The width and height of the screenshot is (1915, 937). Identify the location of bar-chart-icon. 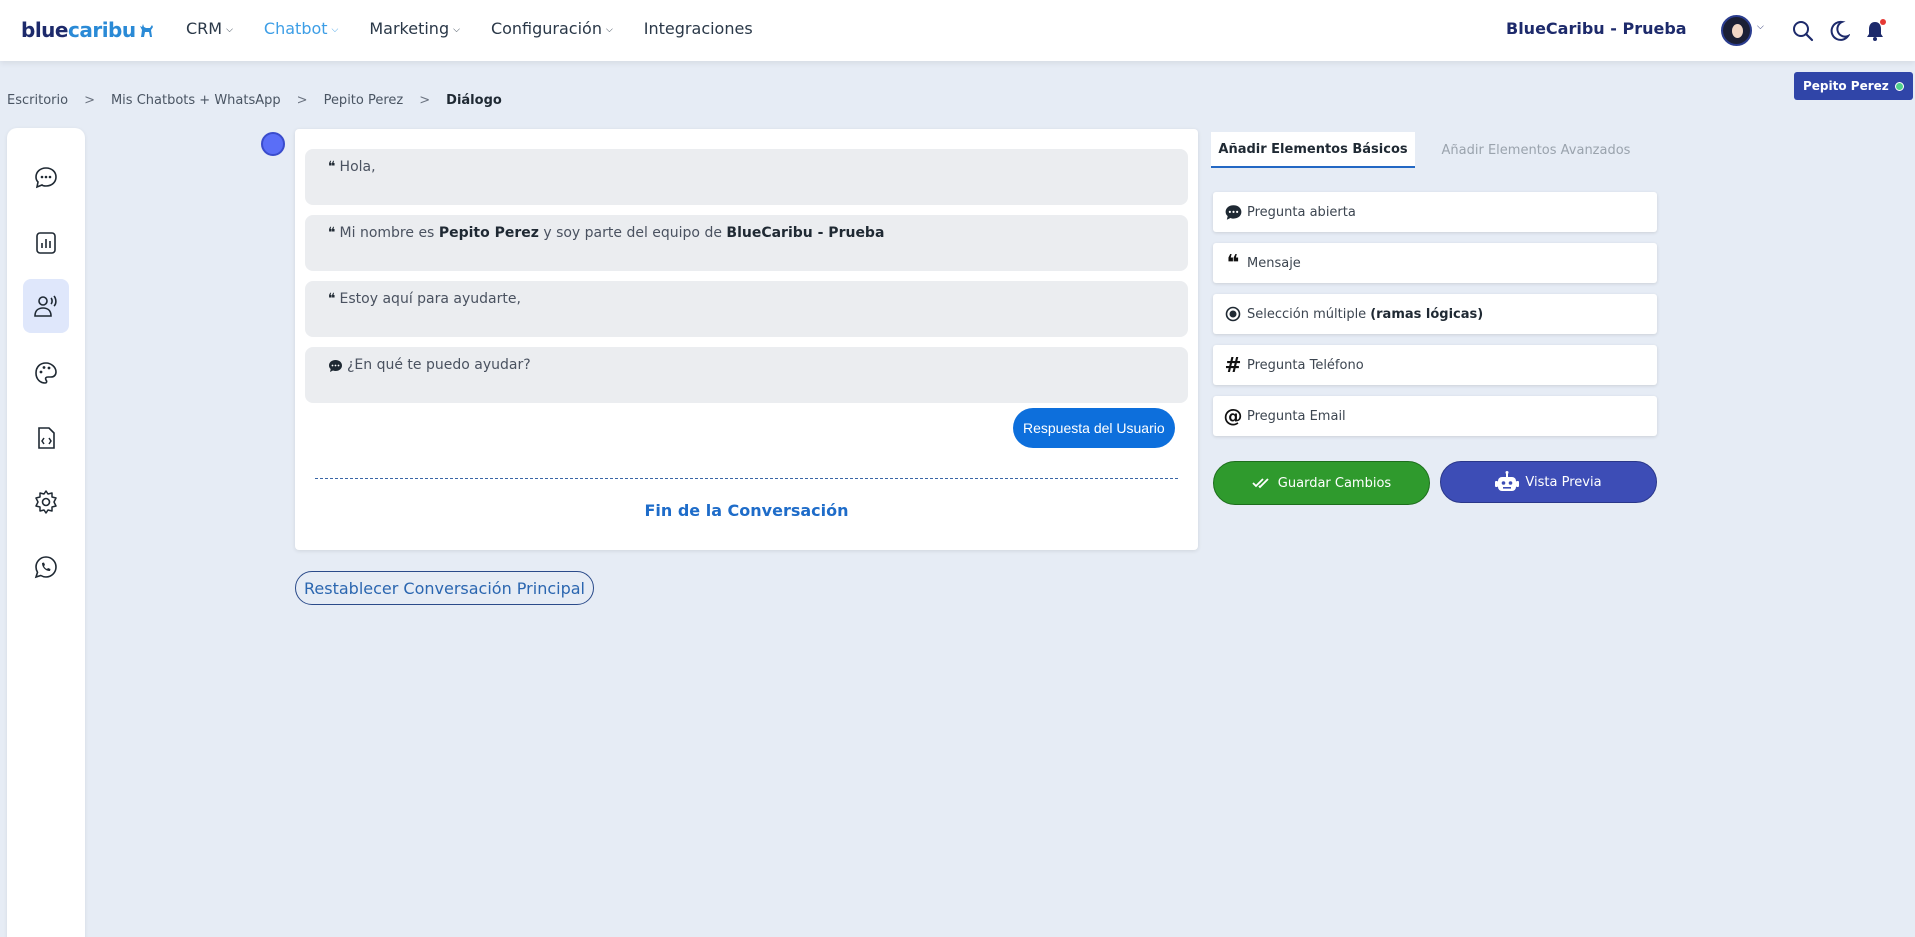
(46, 243).